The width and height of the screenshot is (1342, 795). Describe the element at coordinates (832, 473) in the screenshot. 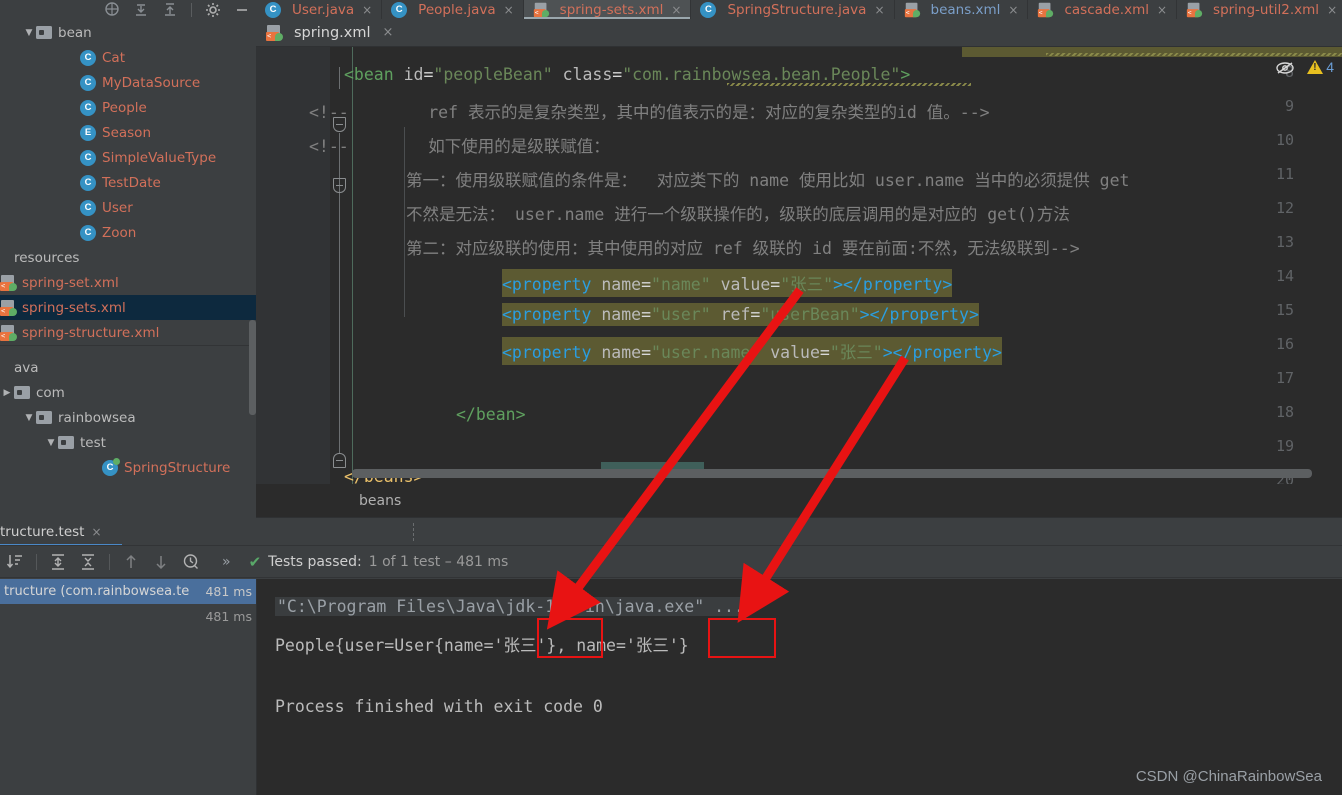

I see `editor-horizontal-scrollbar` at that location.